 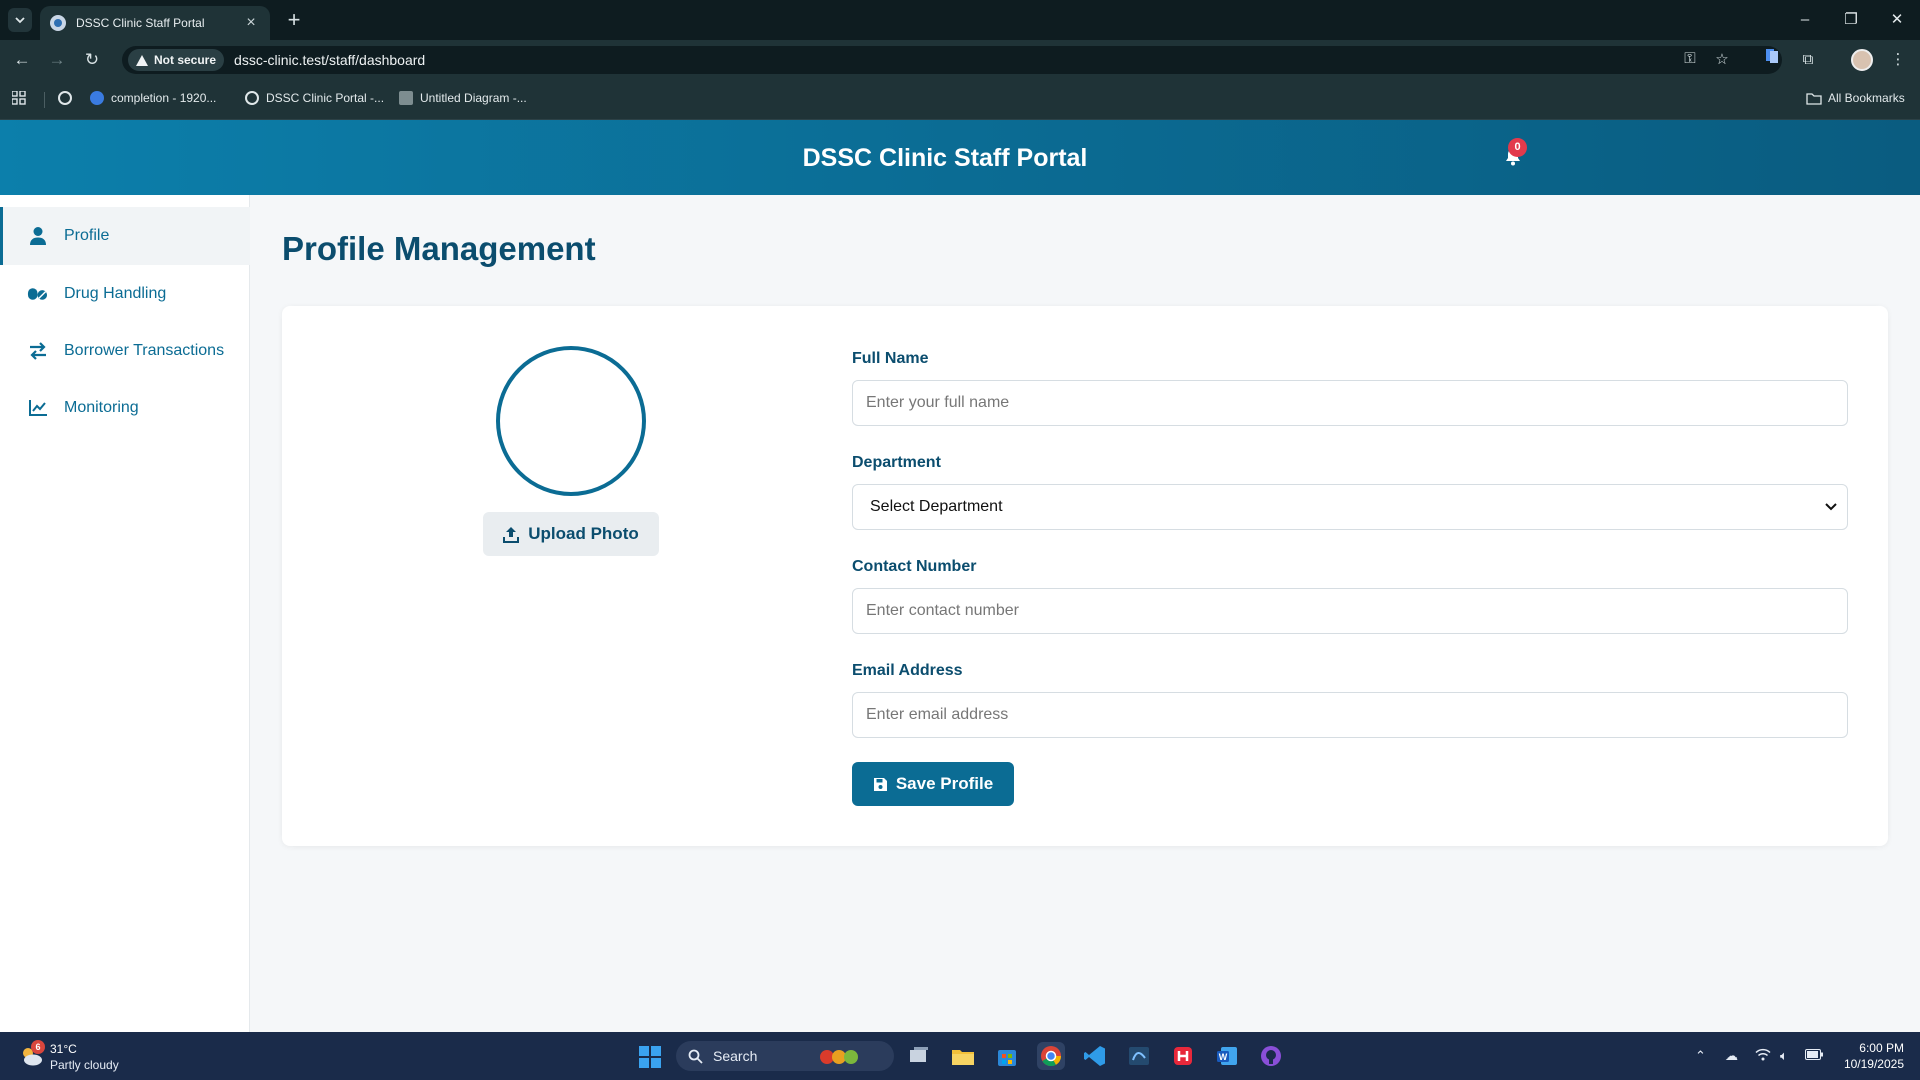 I want to click on microsoft-store-icon, so click(x=1007, y=1056).